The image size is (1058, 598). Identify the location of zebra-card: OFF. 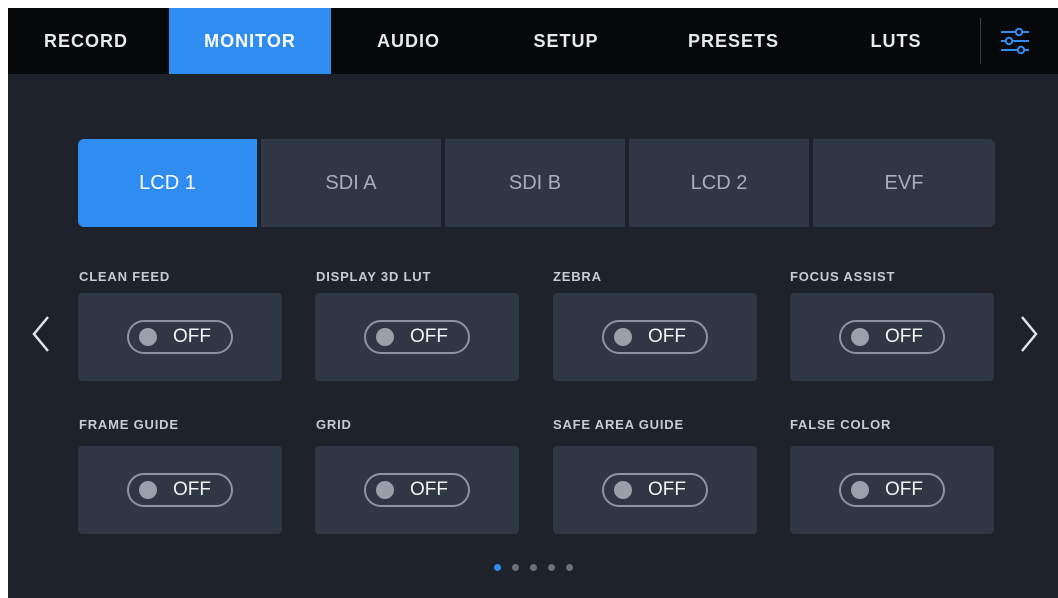
(655, 337).